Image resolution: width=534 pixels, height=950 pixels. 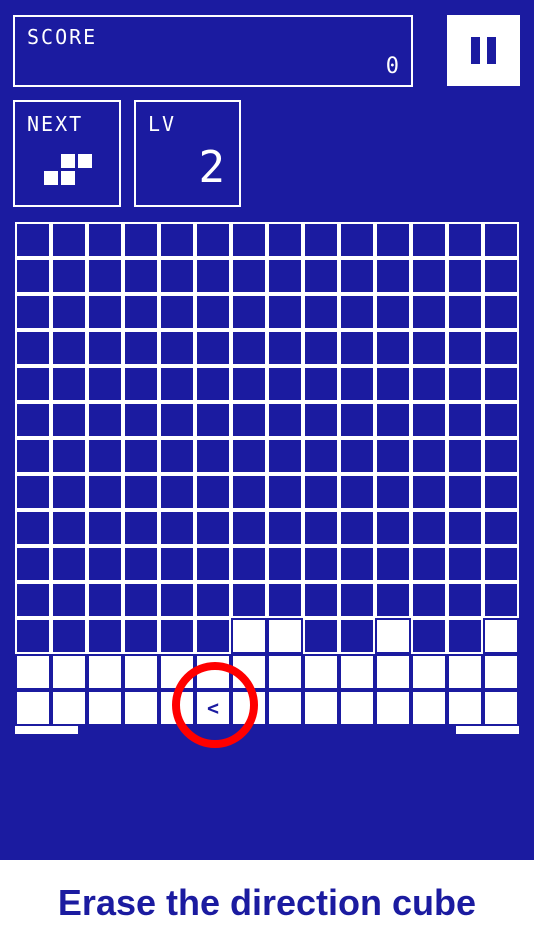 I want to click on highlight-ring, so click(x=215, y=705).